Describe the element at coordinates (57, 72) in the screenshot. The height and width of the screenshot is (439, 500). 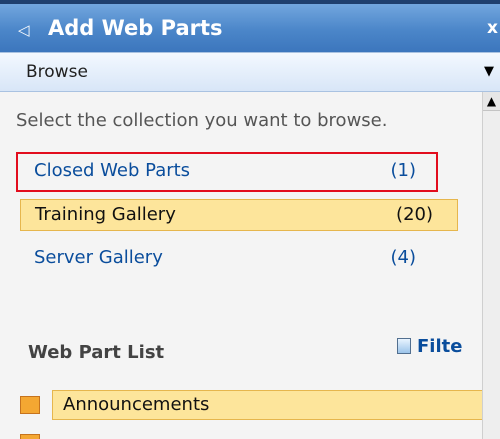
I see `view-dropdown-value: Browse` at that location.